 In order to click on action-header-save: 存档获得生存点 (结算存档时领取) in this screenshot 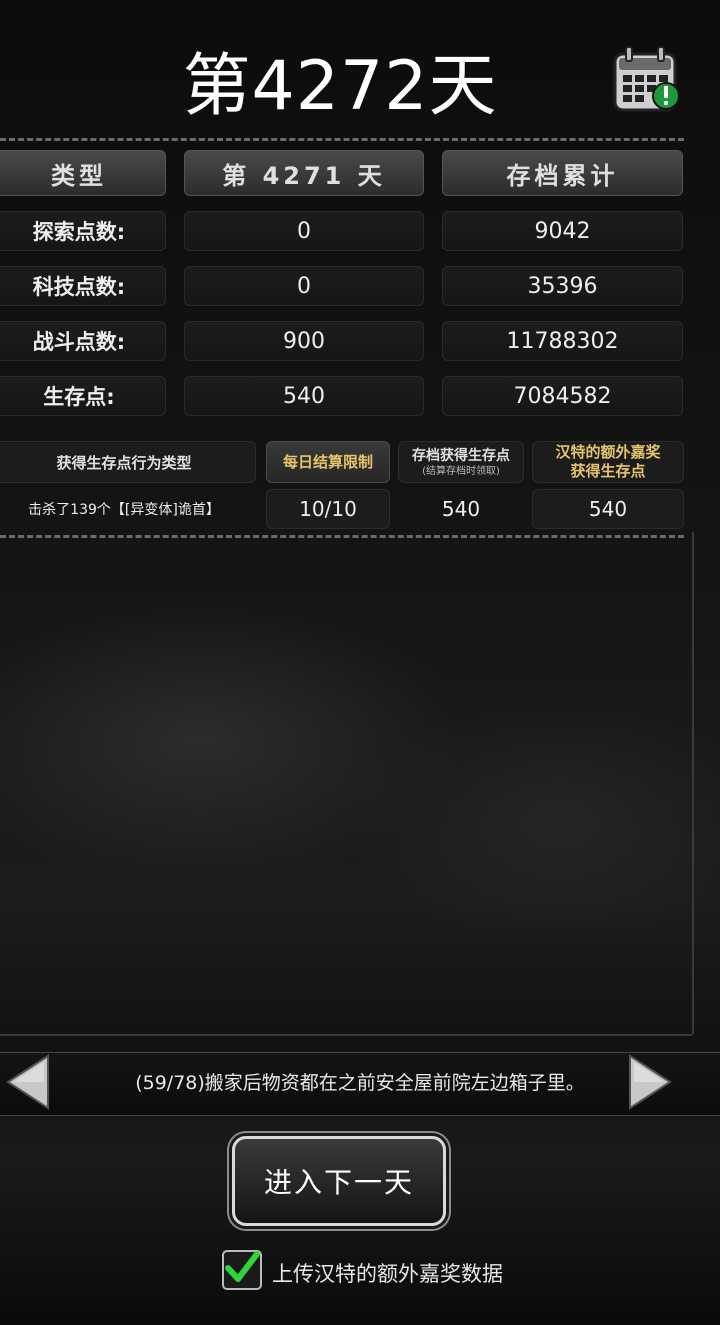, I will do `click(461, 462)`.